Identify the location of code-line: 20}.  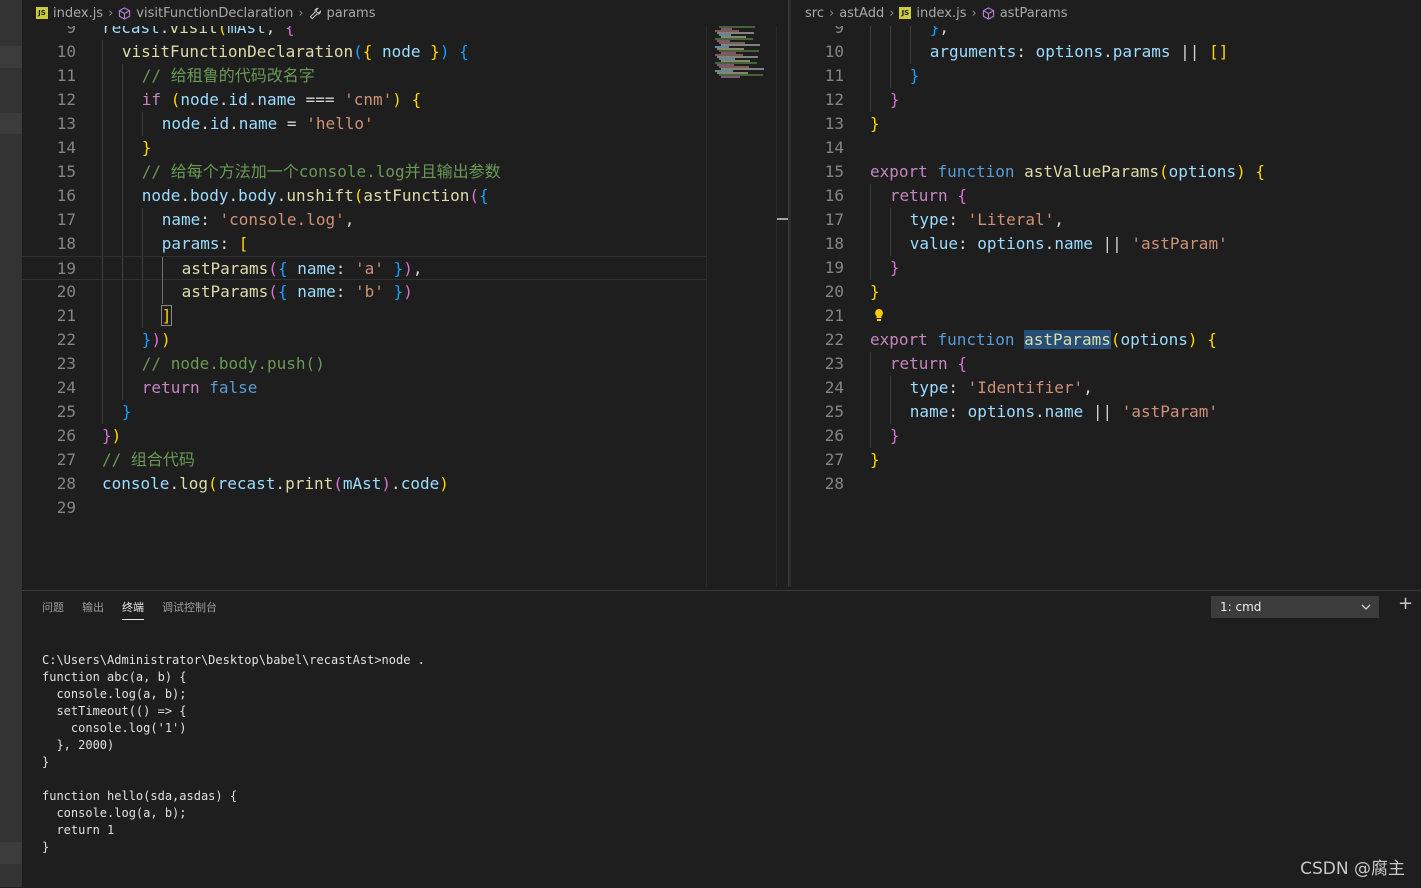
(1106, 292).